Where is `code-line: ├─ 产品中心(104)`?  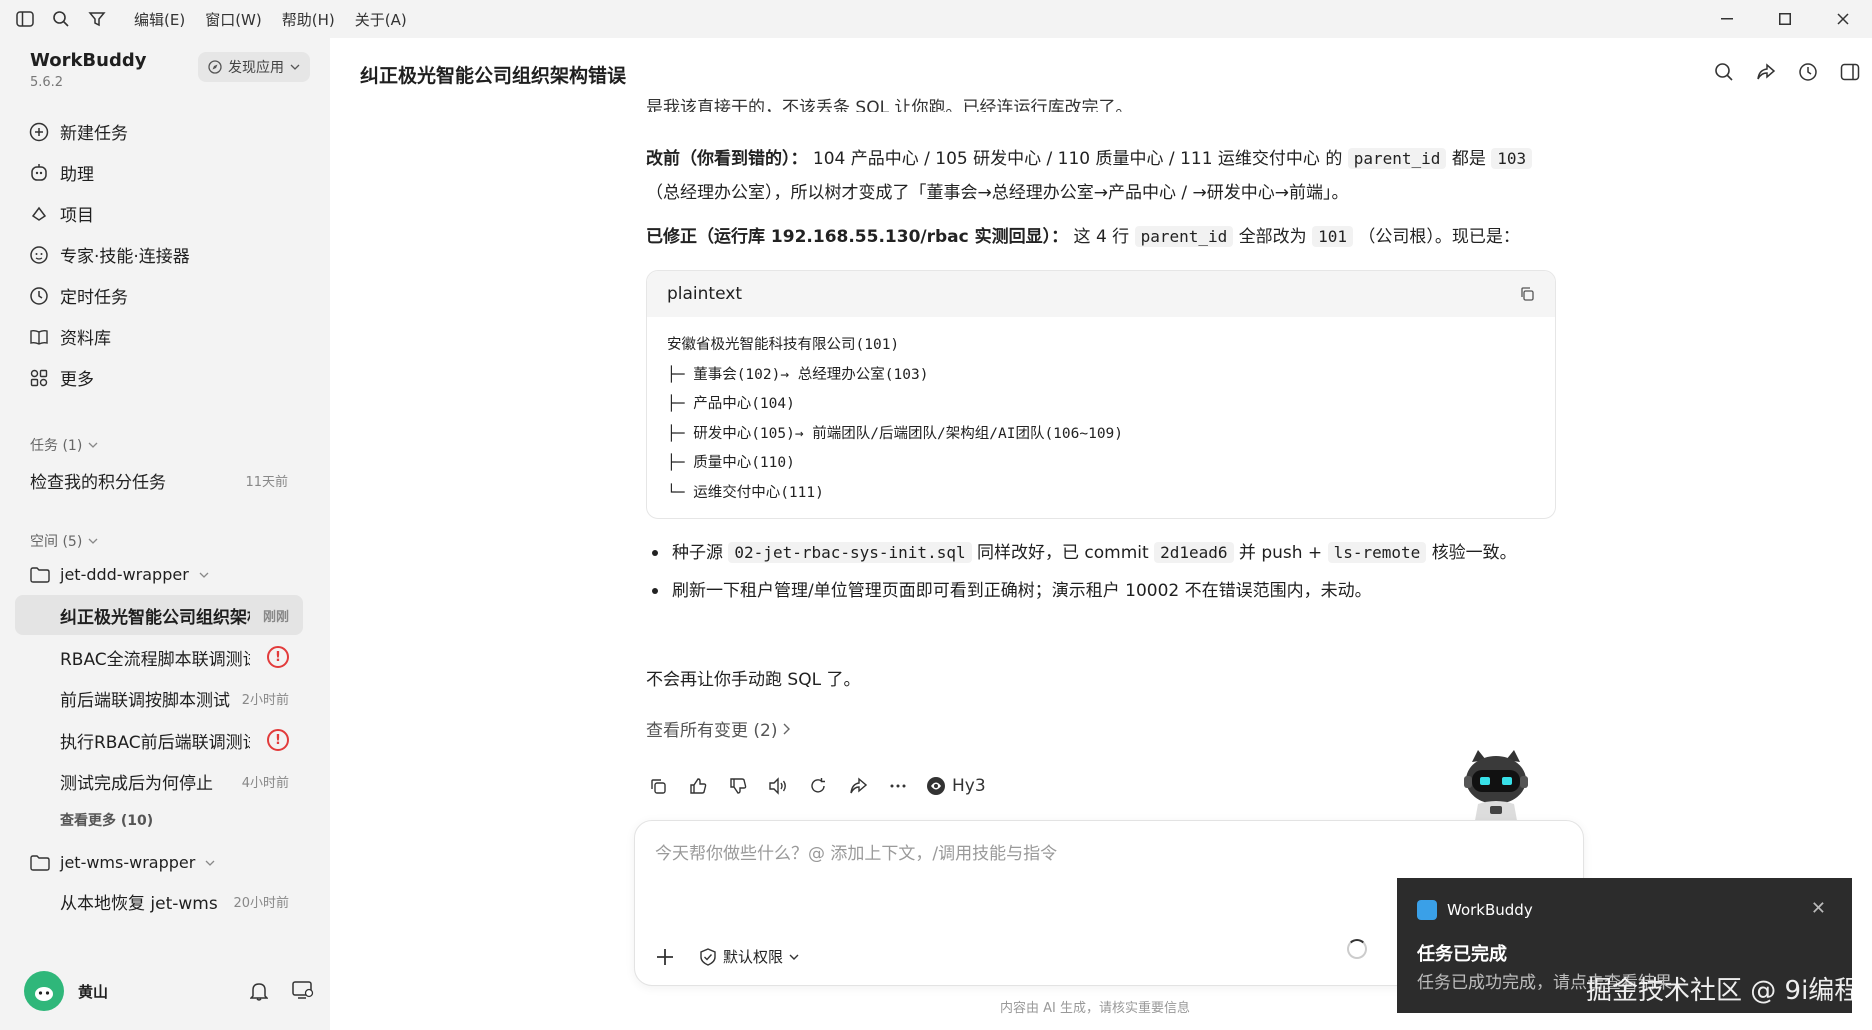 code-line: ├─ 产品中心(104) is located at coordinates (731, 404).